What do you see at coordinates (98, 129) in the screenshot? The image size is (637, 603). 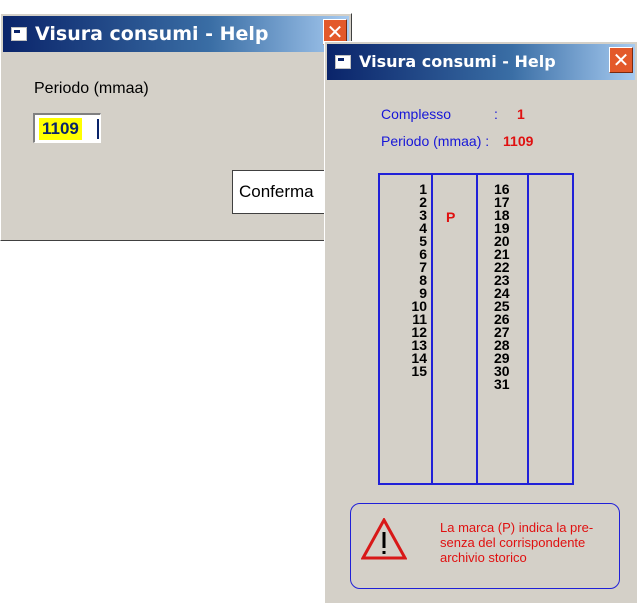 I see `text-caret` at bounding box center [98, 129].